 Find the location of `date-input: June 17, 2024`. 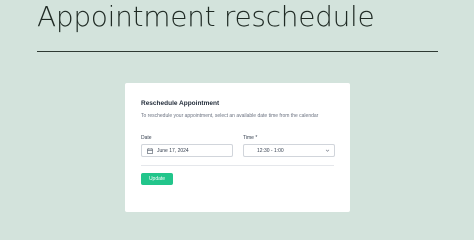

date-input: June 17, 2024 is located at coordinates (187, 150).